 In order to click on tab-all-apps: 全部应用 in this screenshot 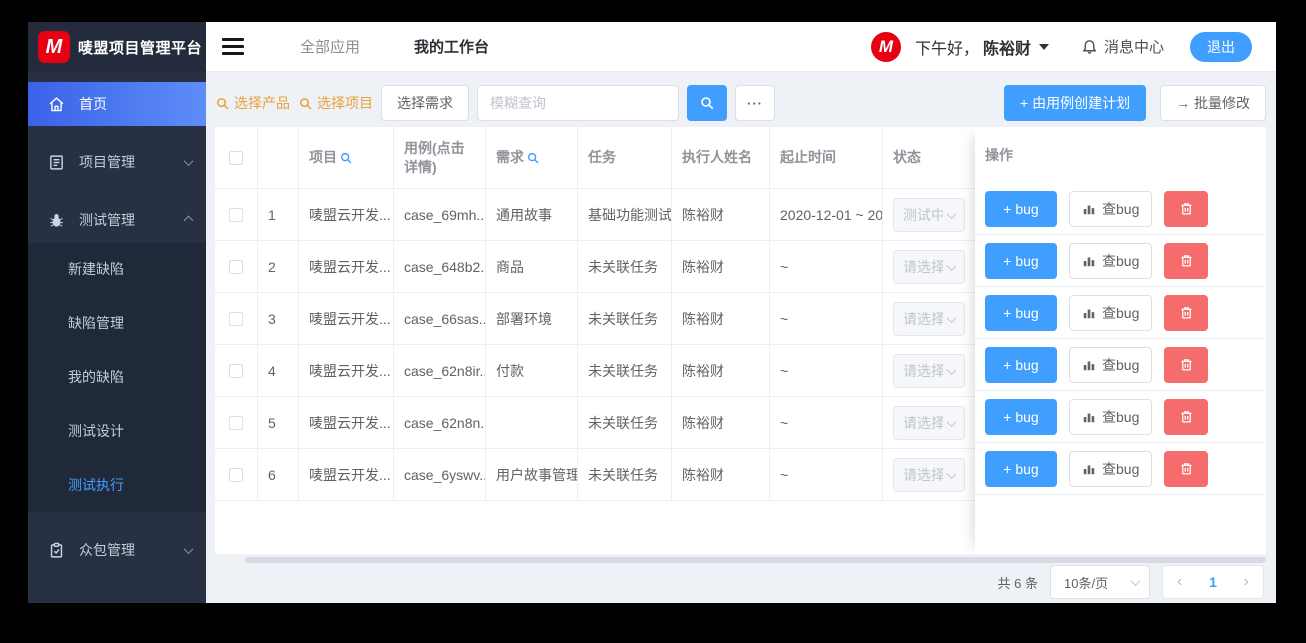, I will do `click(330, 46)`.